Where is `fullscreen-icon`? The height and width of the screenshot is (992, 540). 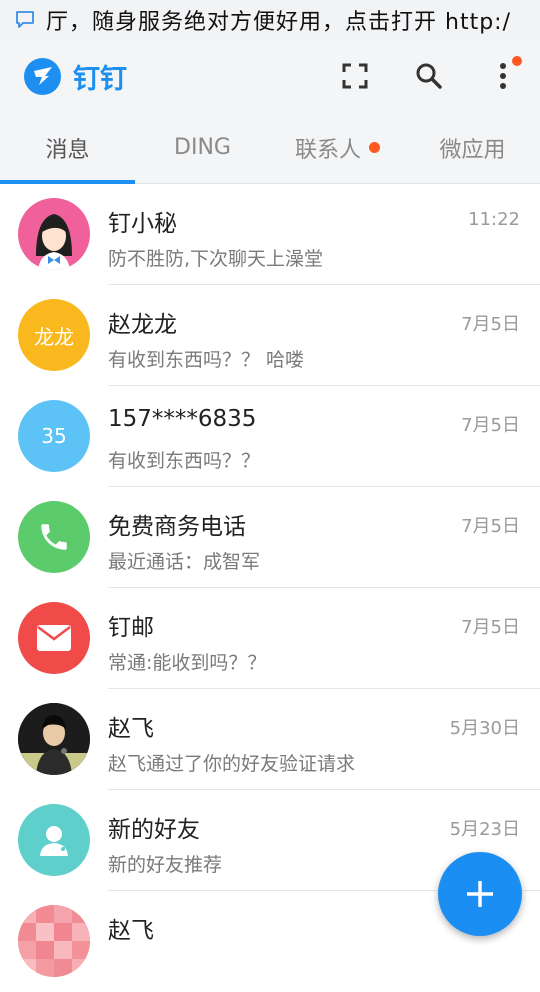
fullscreen-icon is located at coordinates (355, 76).